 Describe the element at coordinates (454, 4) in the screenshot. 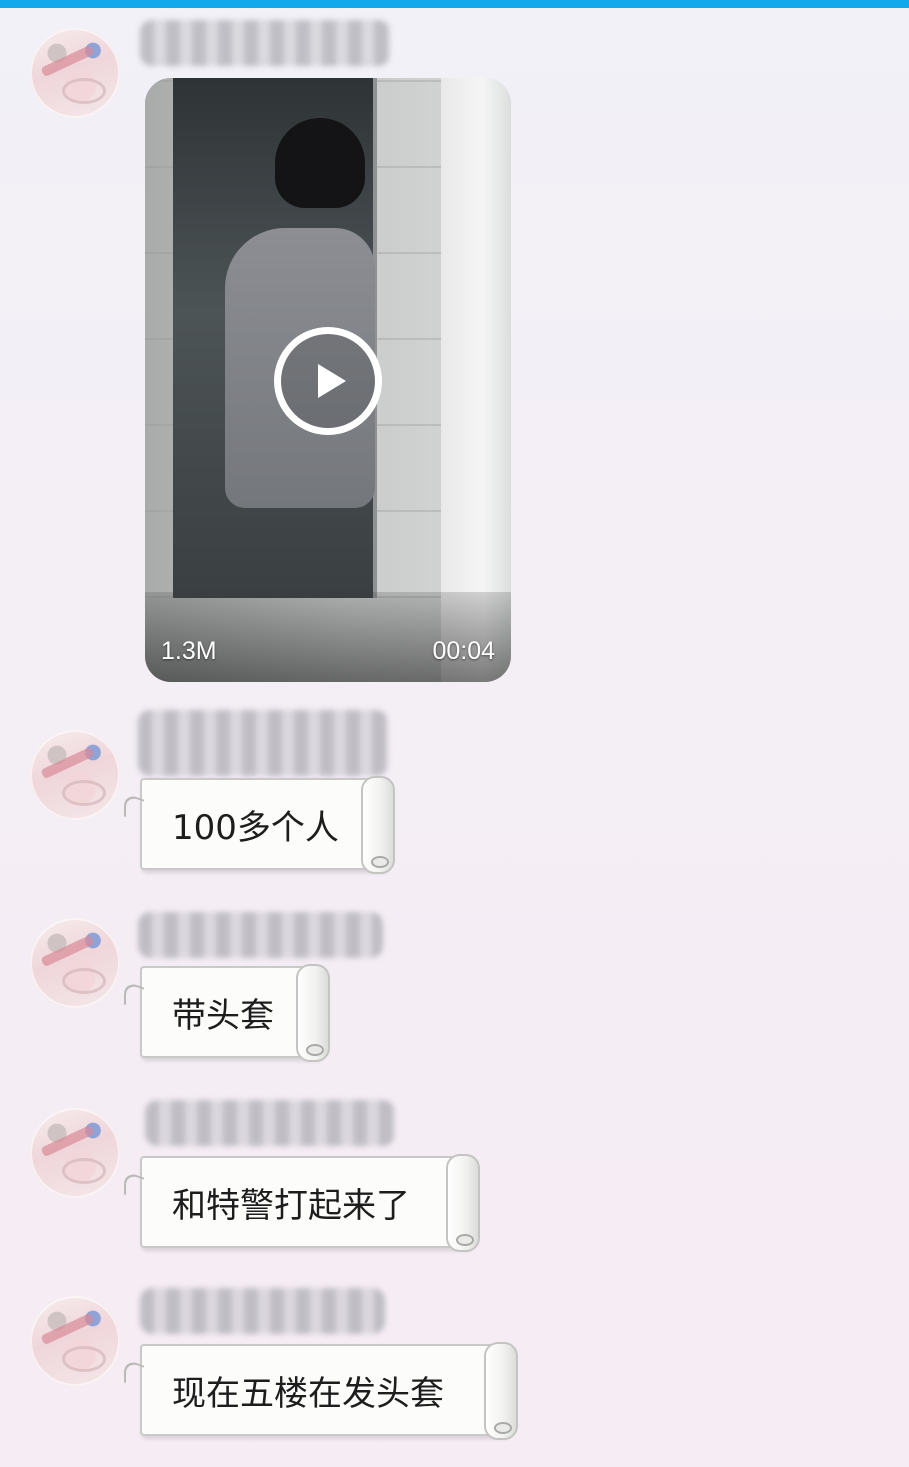

I see `top-status-bar` at that location.